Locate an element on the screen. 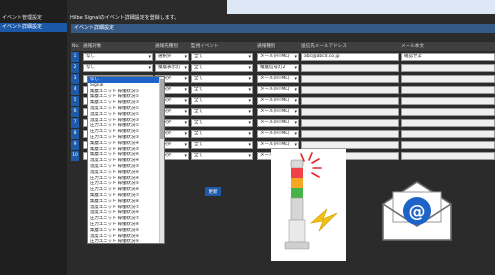 Image resolution: width=495 pixels, height=275 pixels. dest-type-select: 積層表示灯 is located at coordinates (172, 68).